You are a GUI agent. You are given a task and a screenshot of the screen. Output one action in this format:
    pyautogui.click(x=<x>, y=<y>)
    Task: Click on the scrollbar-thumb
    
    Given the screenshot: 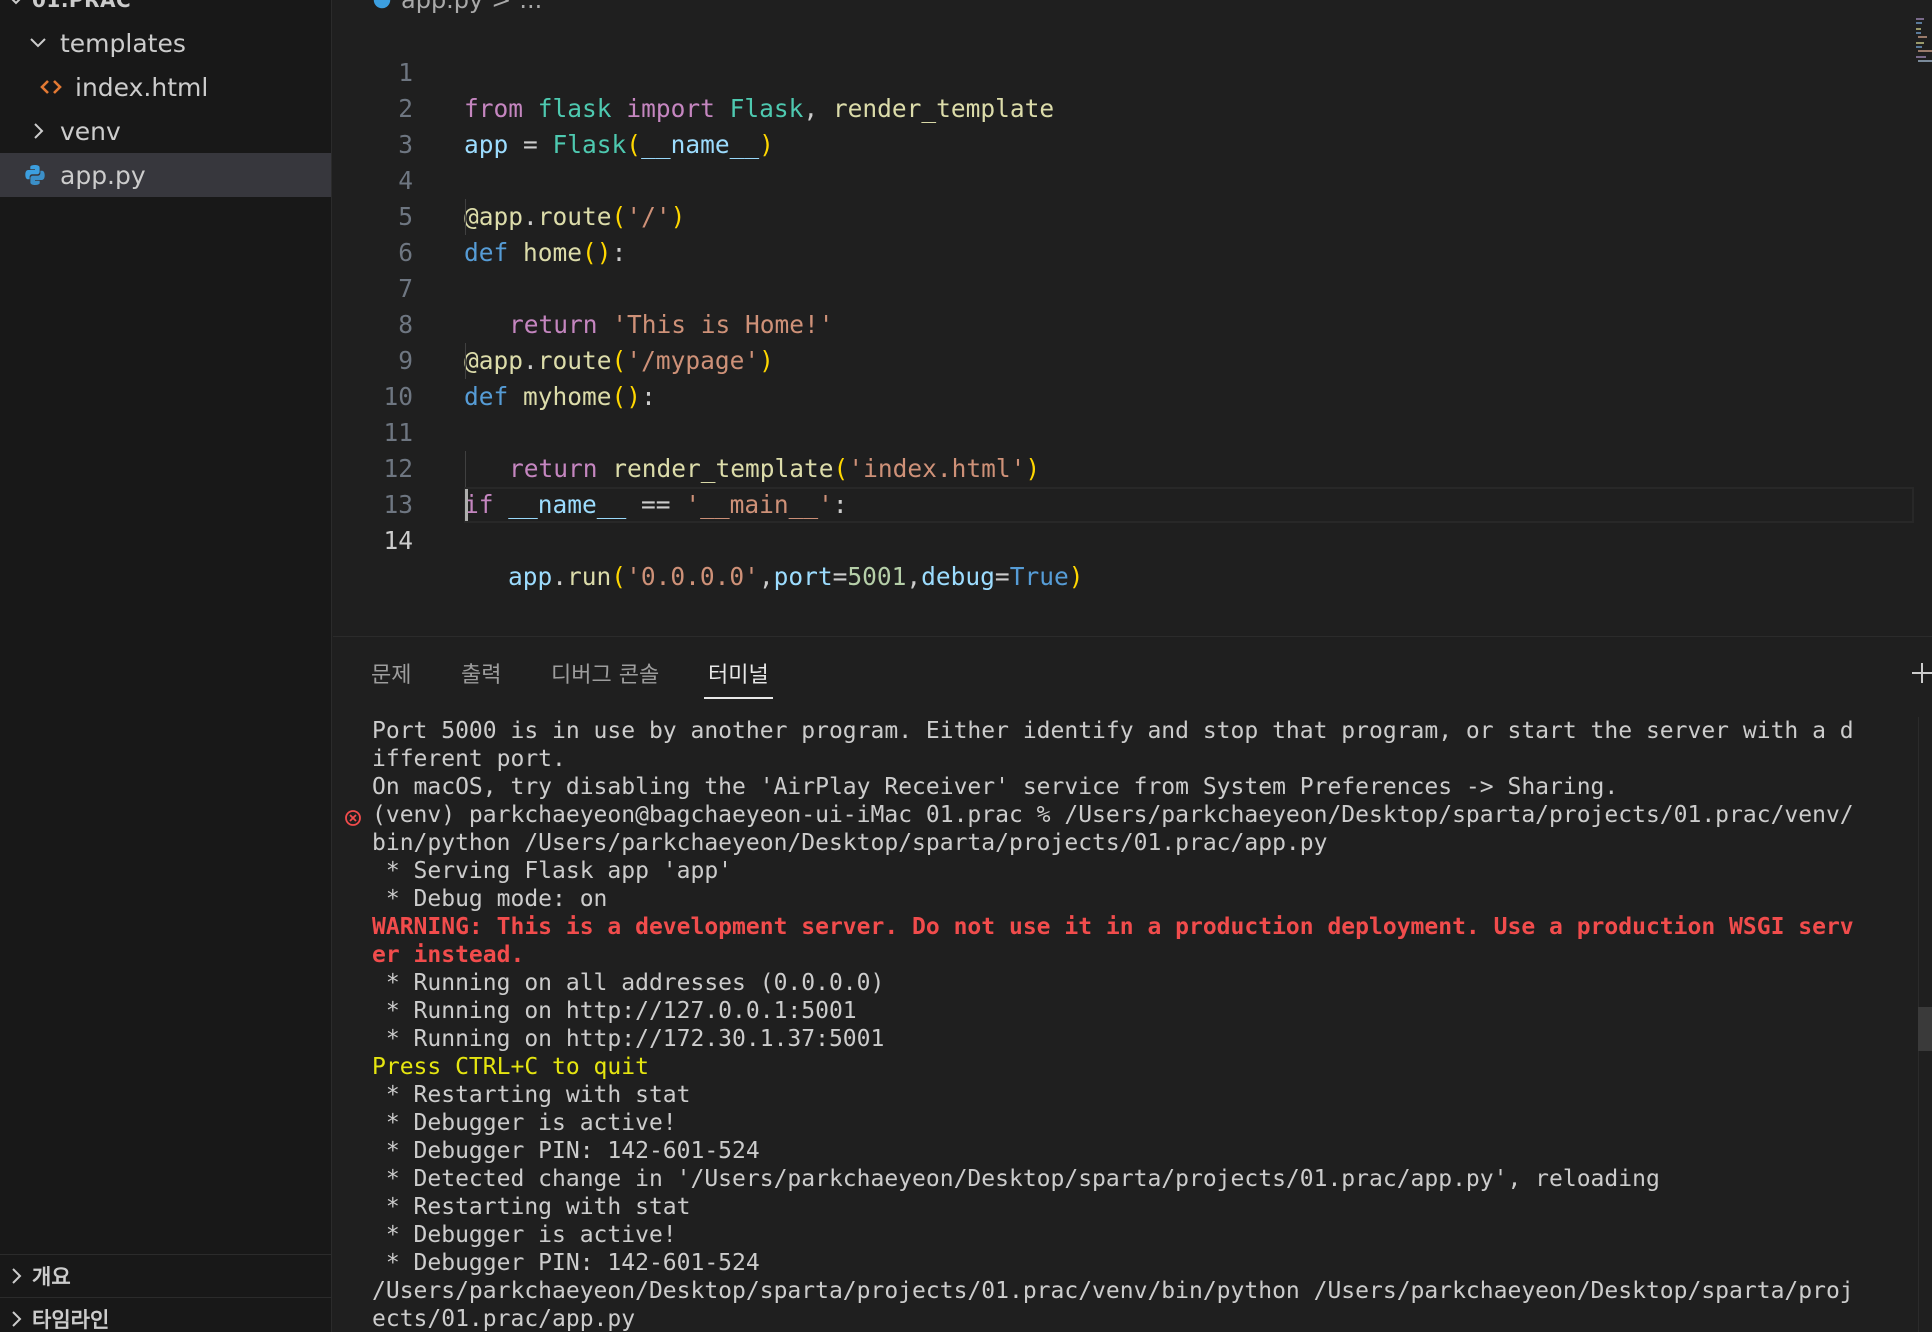 What is the action you would take?
    pyautogui.click(x=1925, y=1029)
    